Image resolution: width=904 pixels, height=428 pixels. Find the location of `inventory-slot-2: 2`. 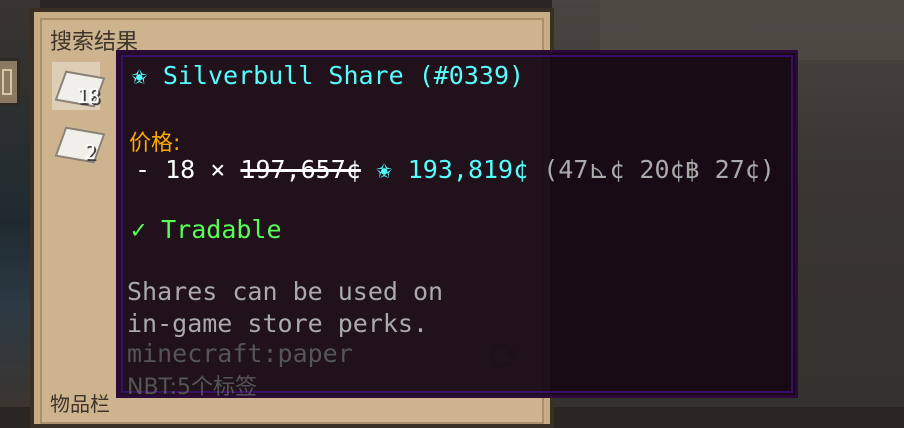

inventory-slot-2: 2 is located at coordinates (80, 144).